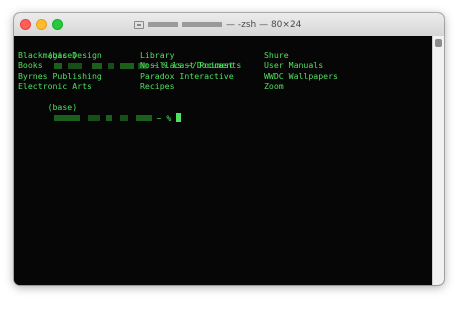 Image resolution: width=474 pixels, height=317 pixels. Describe the element at coordinates (55, 86) in the screenshot. I see `file-entry: Electronic Arts` at that location.